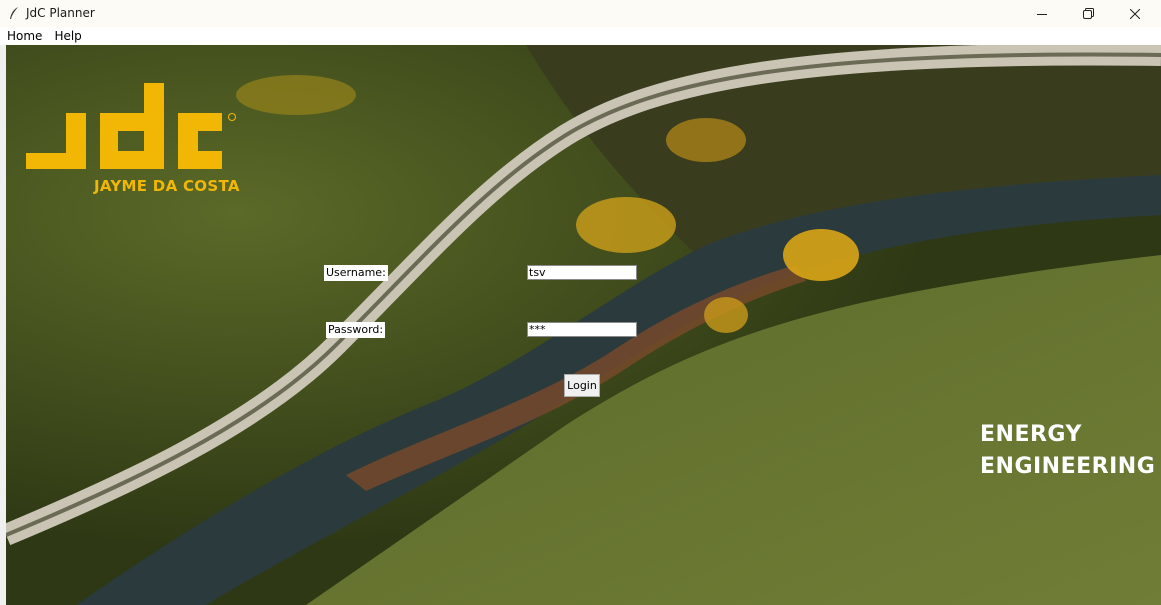 This screenshot has width=1161, height=605. What do you see at coordinates (24, 36) in the screenshot?
I see `menu-home: Home` at bounding box center [24, 36].